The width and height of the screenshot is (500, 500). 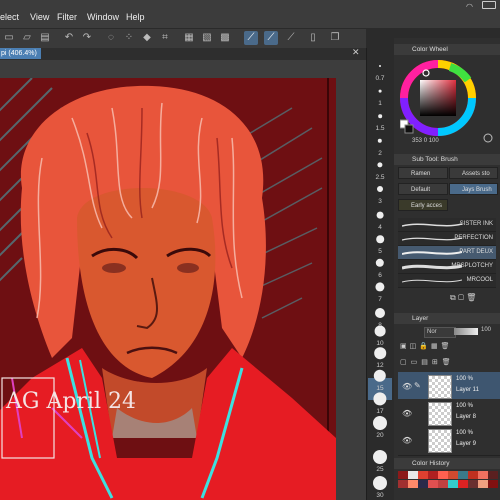 I want to click on val-value: 100, so click(x=433, y=141).